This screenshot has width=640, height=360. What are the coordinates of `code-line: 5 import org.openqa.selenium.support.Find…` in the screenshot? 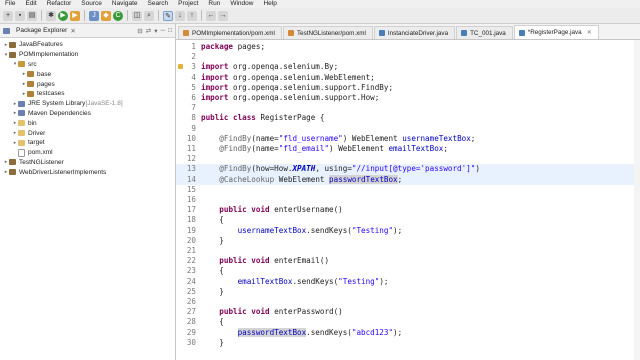 It's located at (408, 88).